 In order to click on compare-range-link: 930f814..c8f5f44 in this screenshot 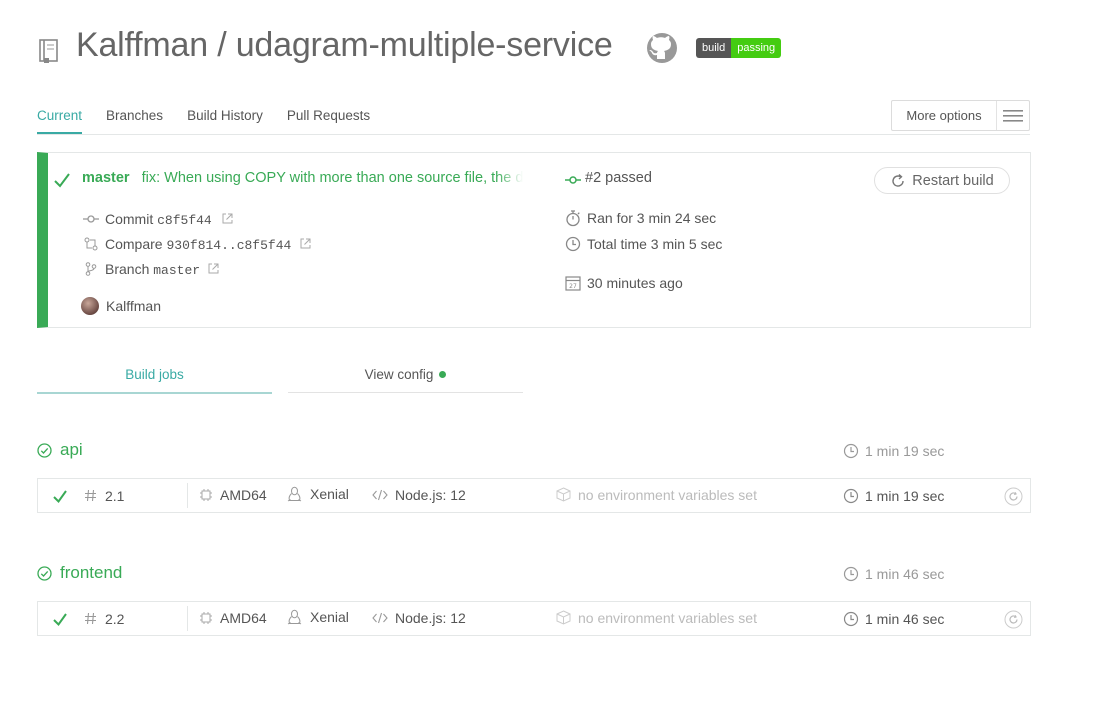, I will do `click(228, 245)`.